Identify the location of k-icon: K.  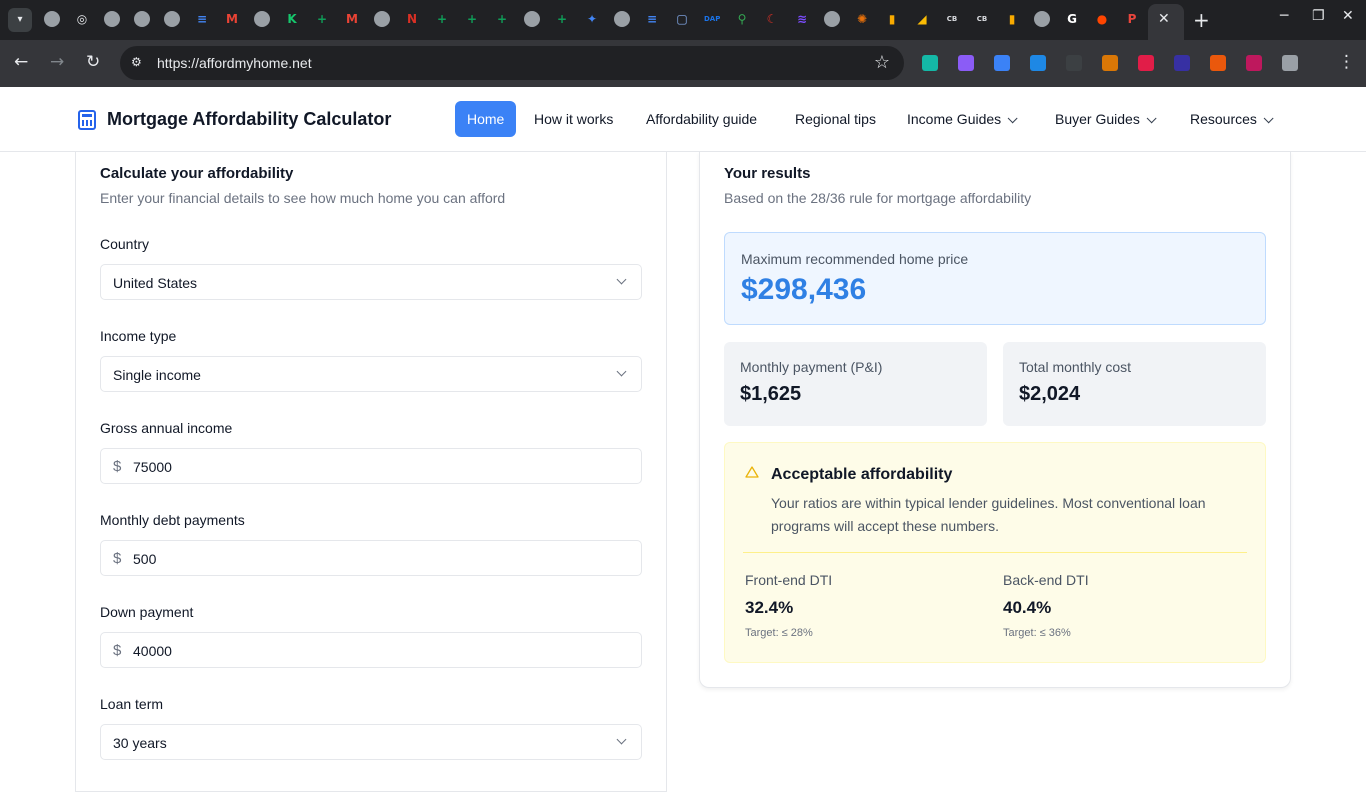
(292, 19).